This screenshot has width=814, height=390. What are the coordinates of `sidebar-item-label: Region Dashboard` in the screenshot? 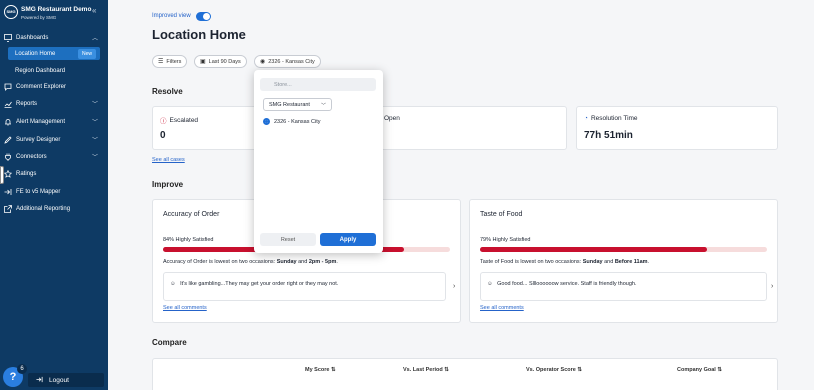 It's located at (40, 70).